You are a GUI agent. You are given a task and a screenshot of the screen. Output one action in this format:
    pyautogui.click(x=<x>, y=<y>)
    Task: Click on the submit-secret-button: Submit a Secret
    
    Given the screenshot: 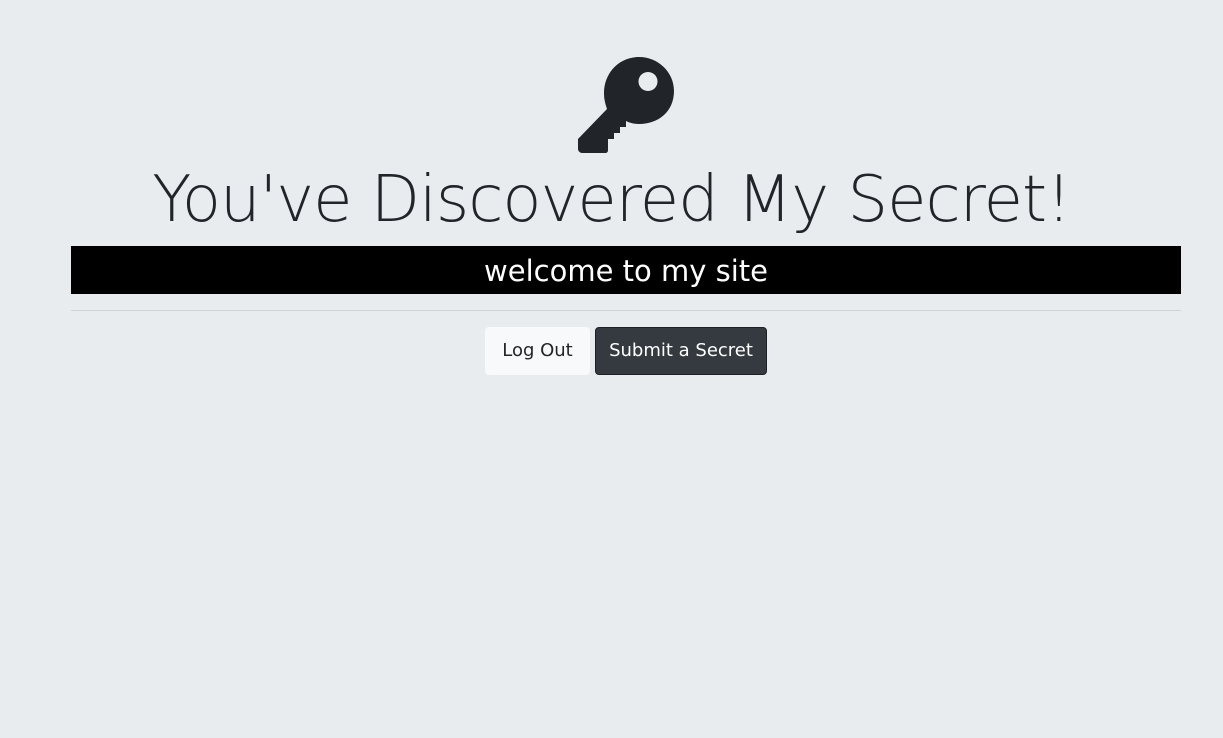 What is the action you would take?
    pyautogui.click(x=681, y=351)
    